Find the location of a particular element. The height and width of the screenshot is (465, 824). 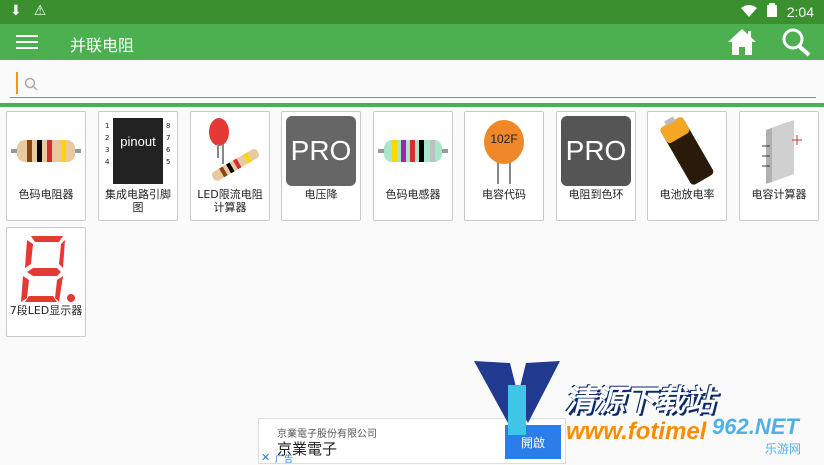

svg-text: 7 is located at coordinates (168, 138).